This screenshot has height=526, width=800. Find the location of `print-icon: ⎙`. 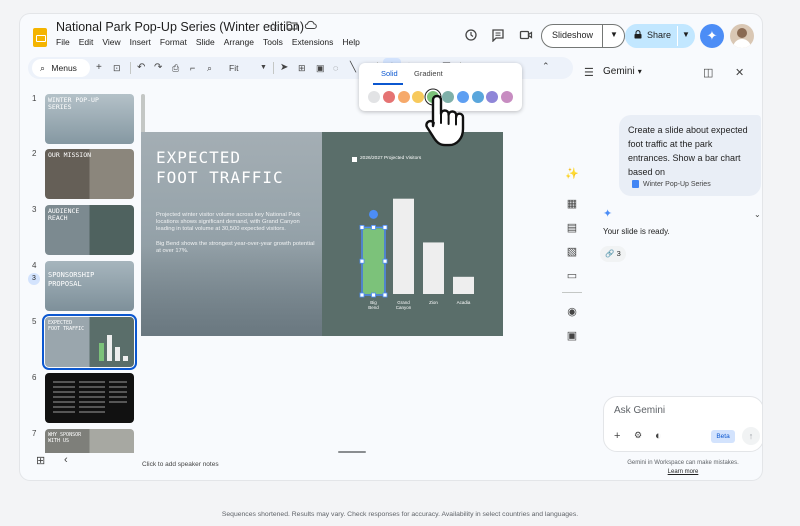

print-icon: ⎙ is located at coordinates (175, 68).